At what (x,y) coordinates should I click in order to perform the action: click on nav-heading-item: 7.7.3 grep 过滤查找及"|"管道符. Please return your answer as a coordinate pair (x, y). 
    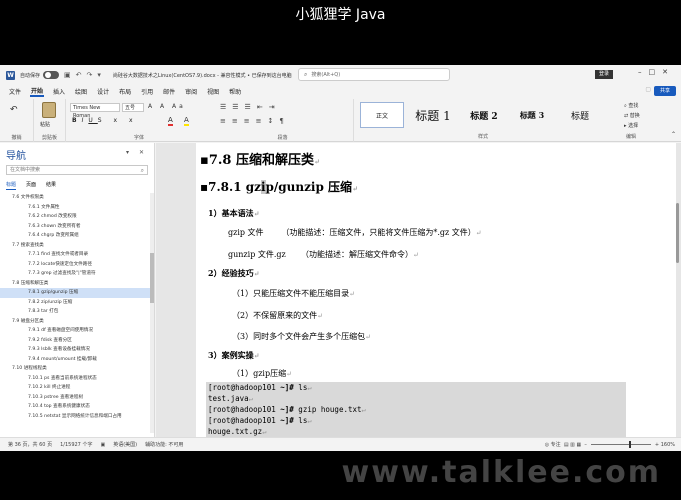
    Looking at the image, I should click on (75, 274).